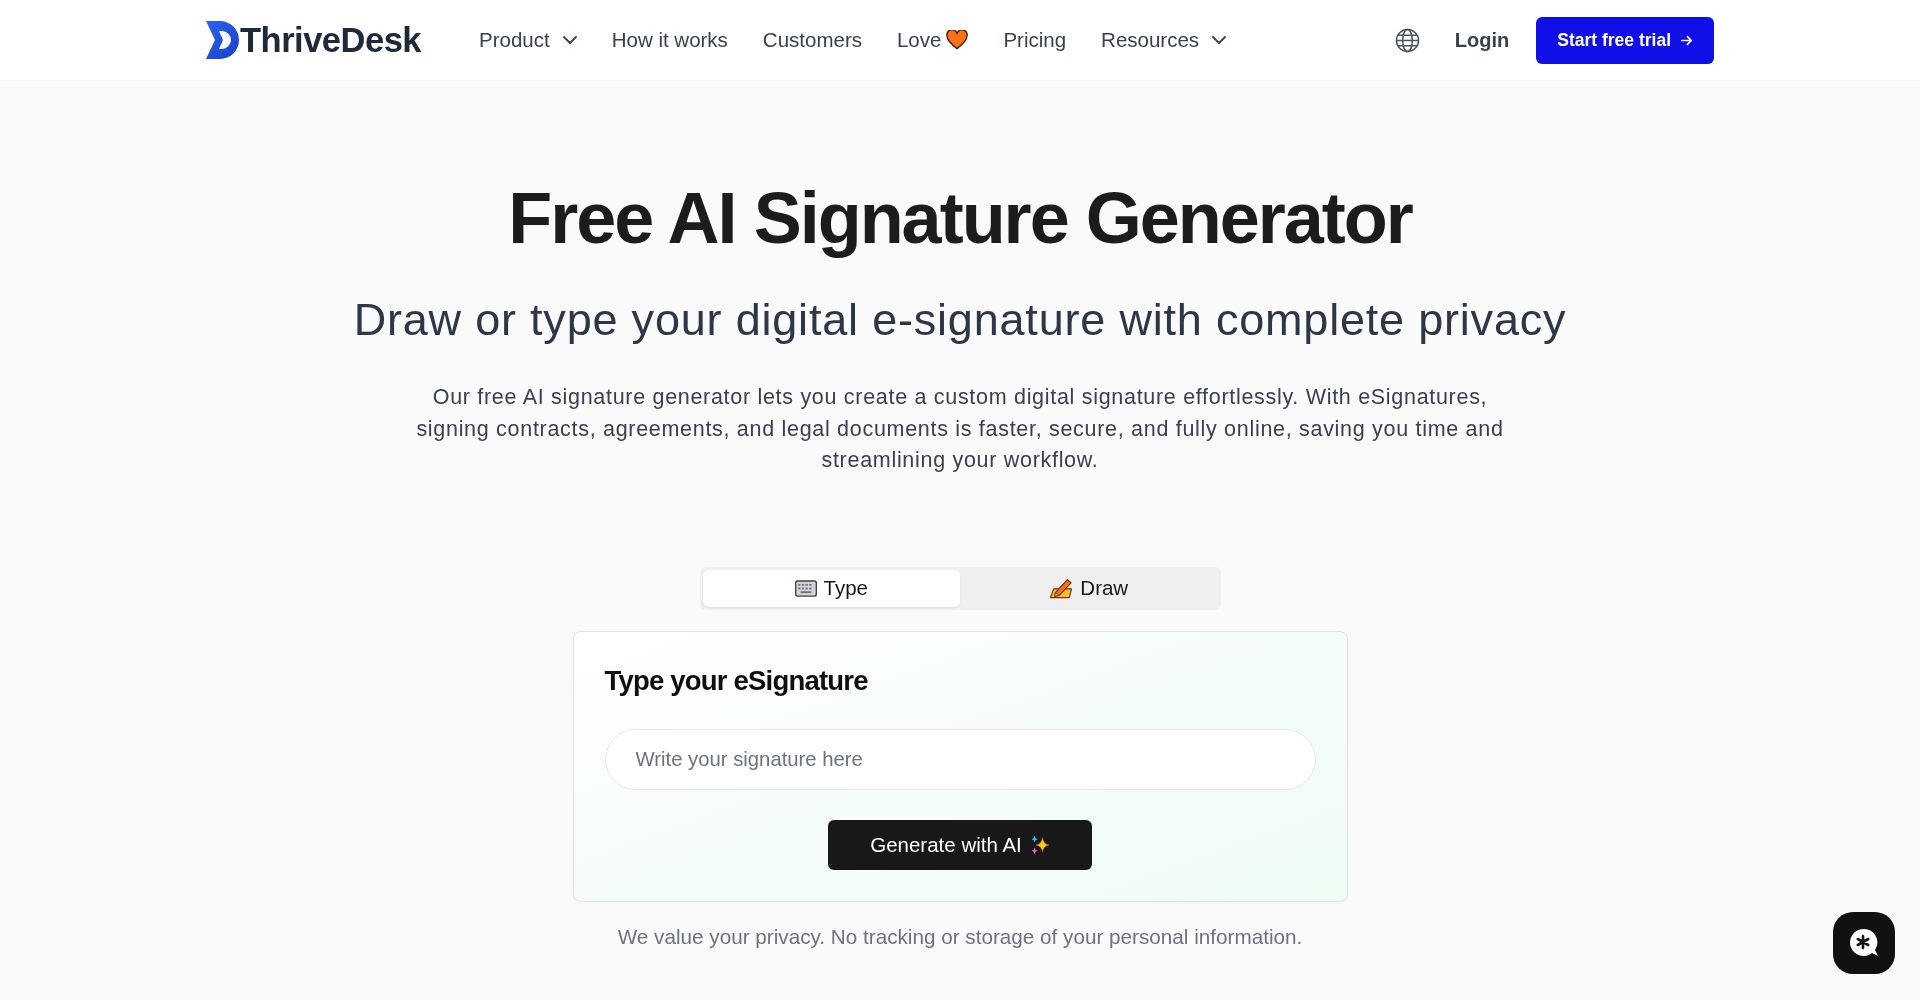 This screenshot has height=1000, width=1920. I want to click on home-logo-link: ThriveDesk, so click(313, 40).